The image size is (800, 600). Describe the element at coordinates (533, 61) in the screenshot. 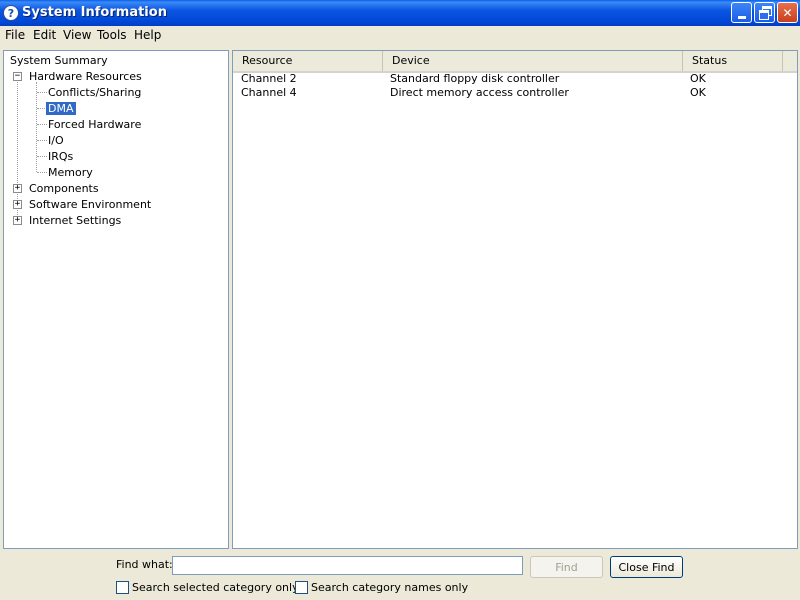

I see `column-header-device: Device` at that location.